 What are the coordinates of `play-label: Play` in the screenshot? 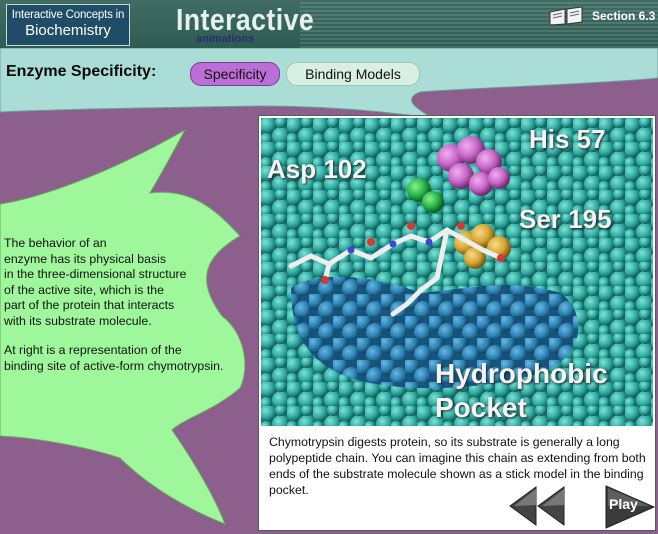 It's located at (623, 504).